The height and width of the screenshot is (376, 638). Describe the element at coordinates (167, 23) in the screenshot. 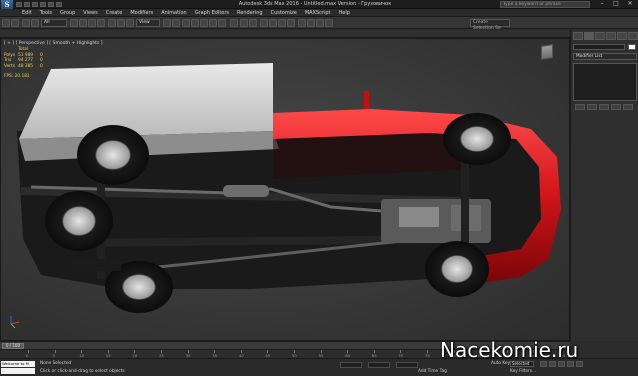

I see `pivot-center-icon` at that location.